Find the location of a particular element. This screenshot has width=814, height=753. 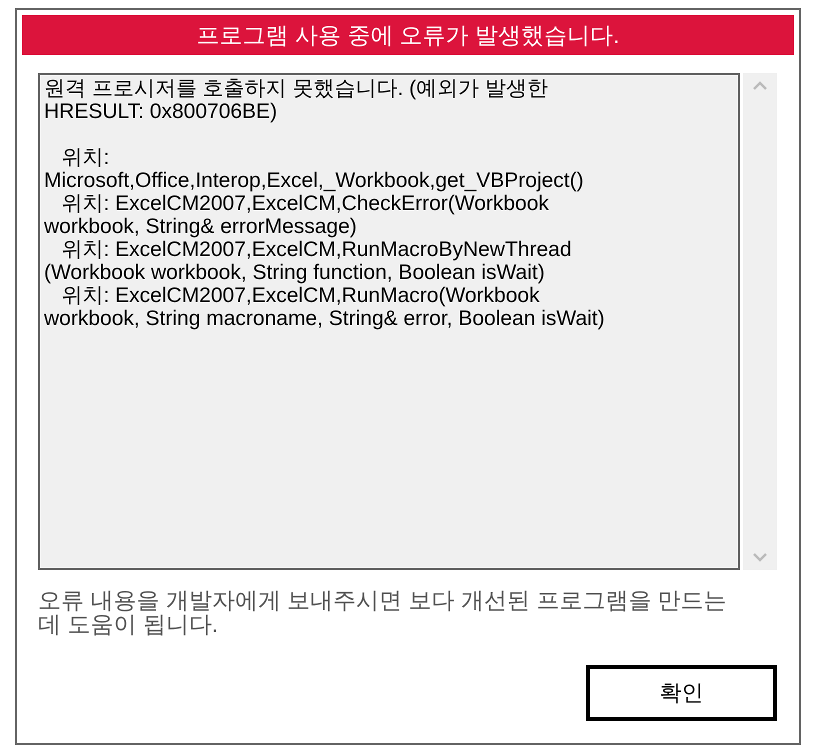

scroll-up-icon is located at coordinates (760, 86).